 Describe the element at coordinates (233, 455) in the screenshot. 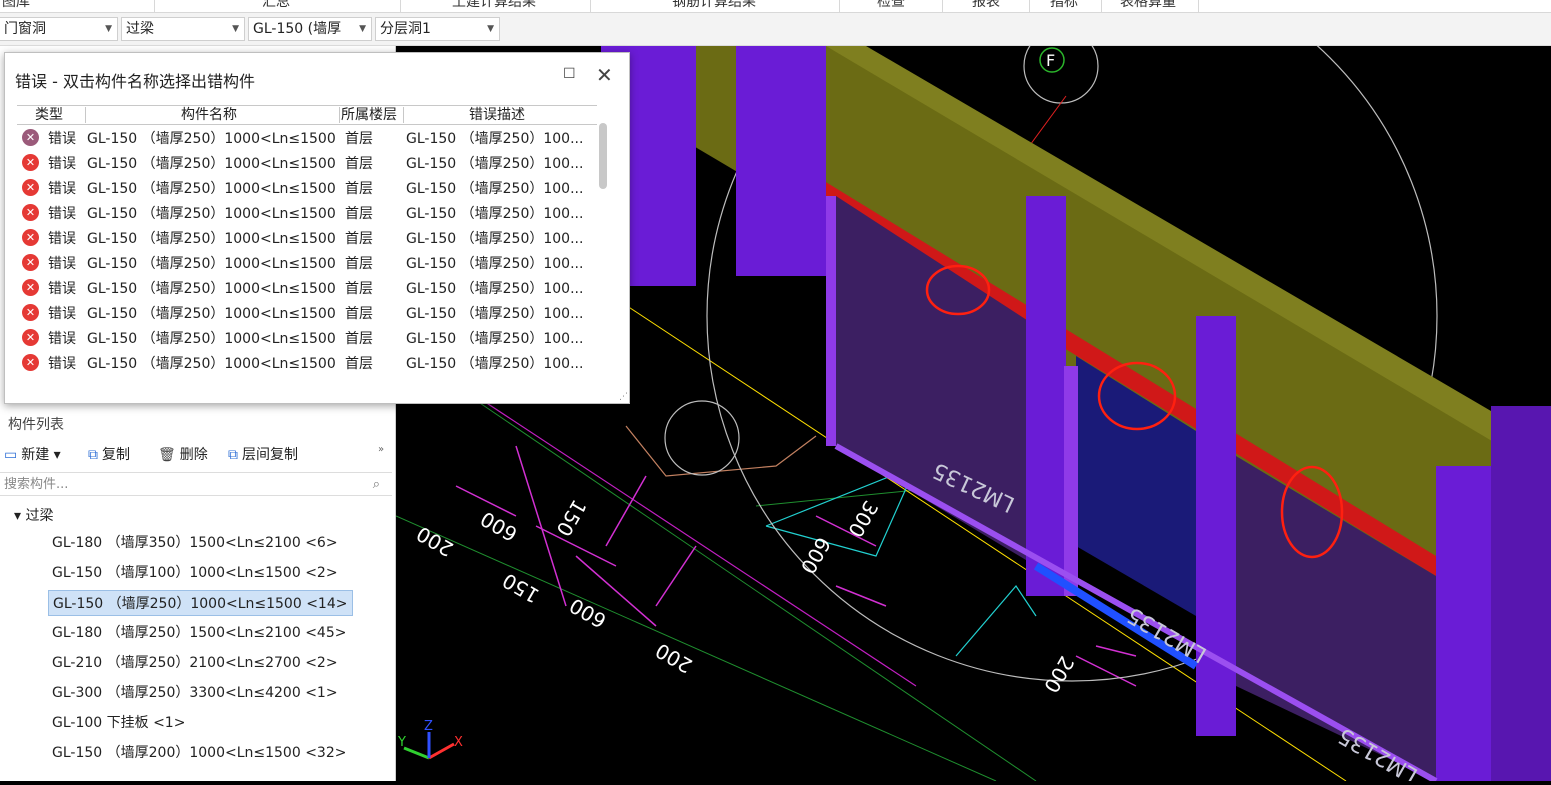

I see `layer-copy-icon: ⧉` at that location.